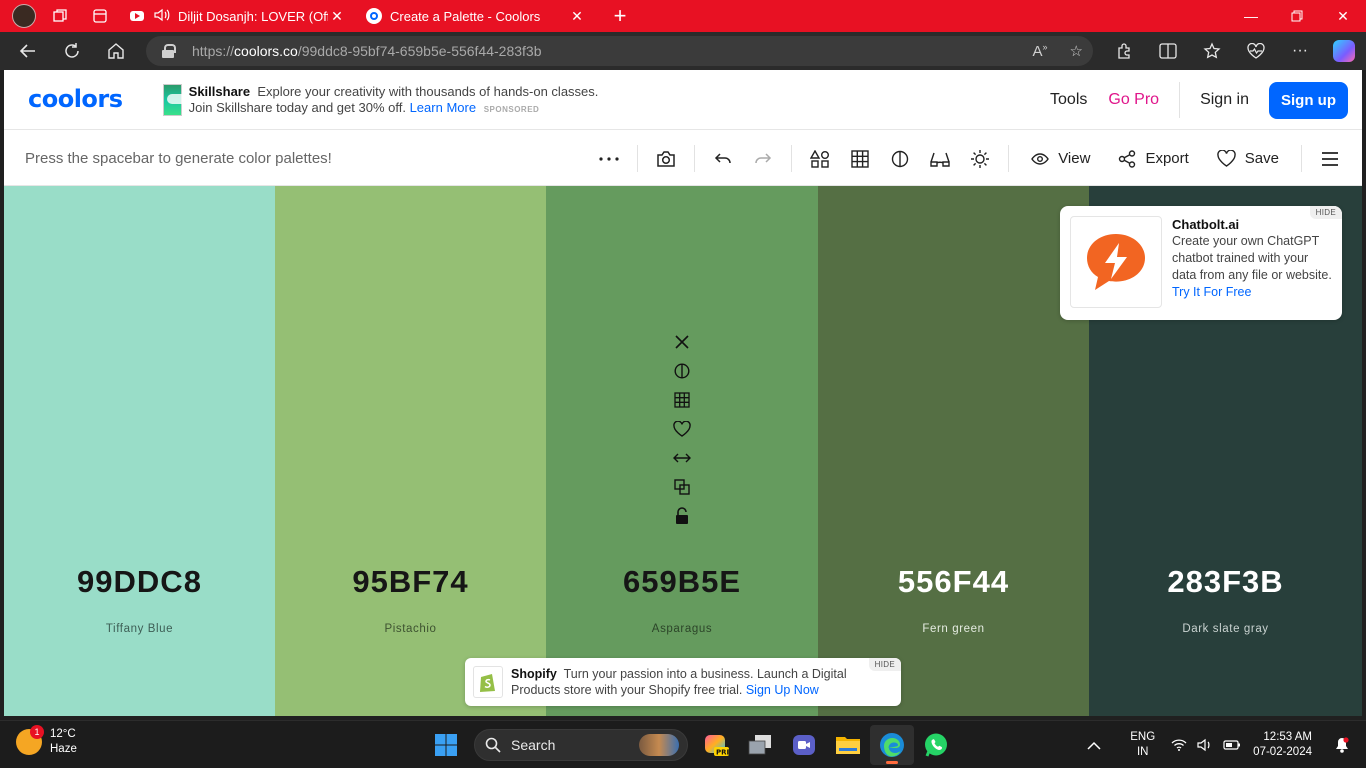 The width and height of the screenshot is (1366, 768). I want to click on redo-icon, so click(763, 159).